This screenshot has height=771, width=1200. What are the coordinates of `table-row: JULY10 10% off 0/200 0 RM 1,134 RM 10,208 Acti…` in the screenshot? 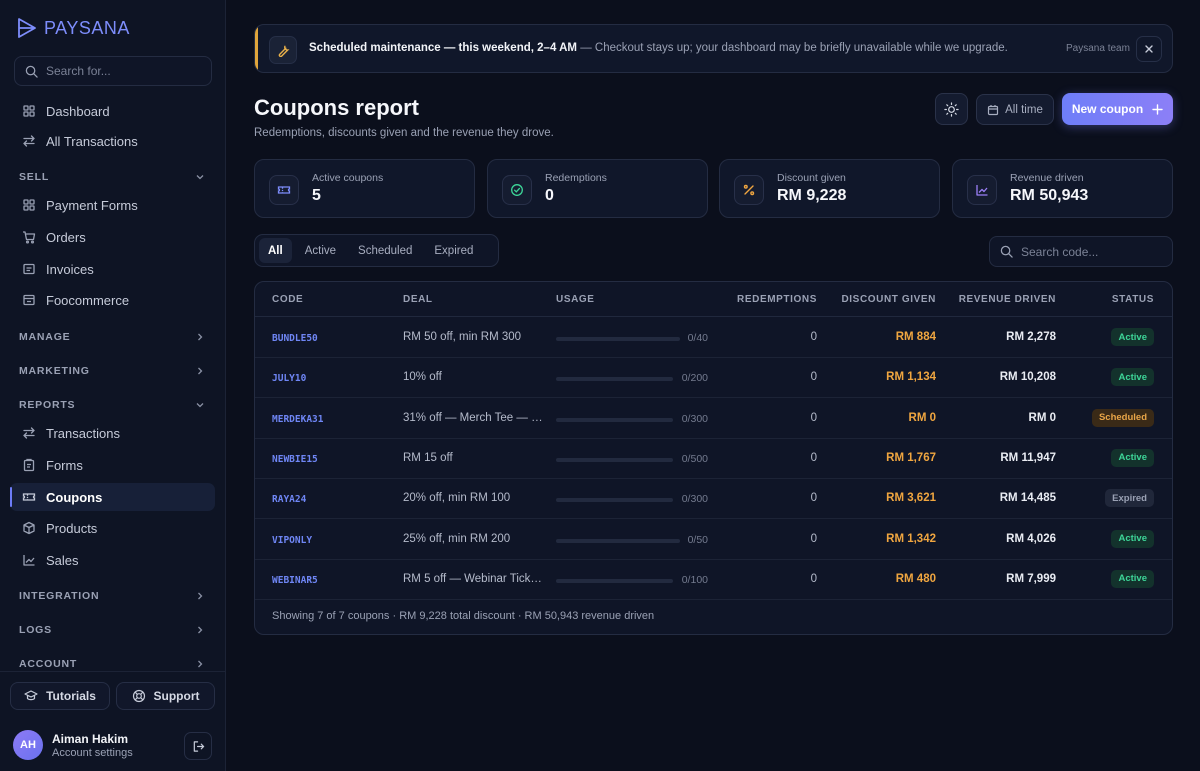 It's located at (713, 378).